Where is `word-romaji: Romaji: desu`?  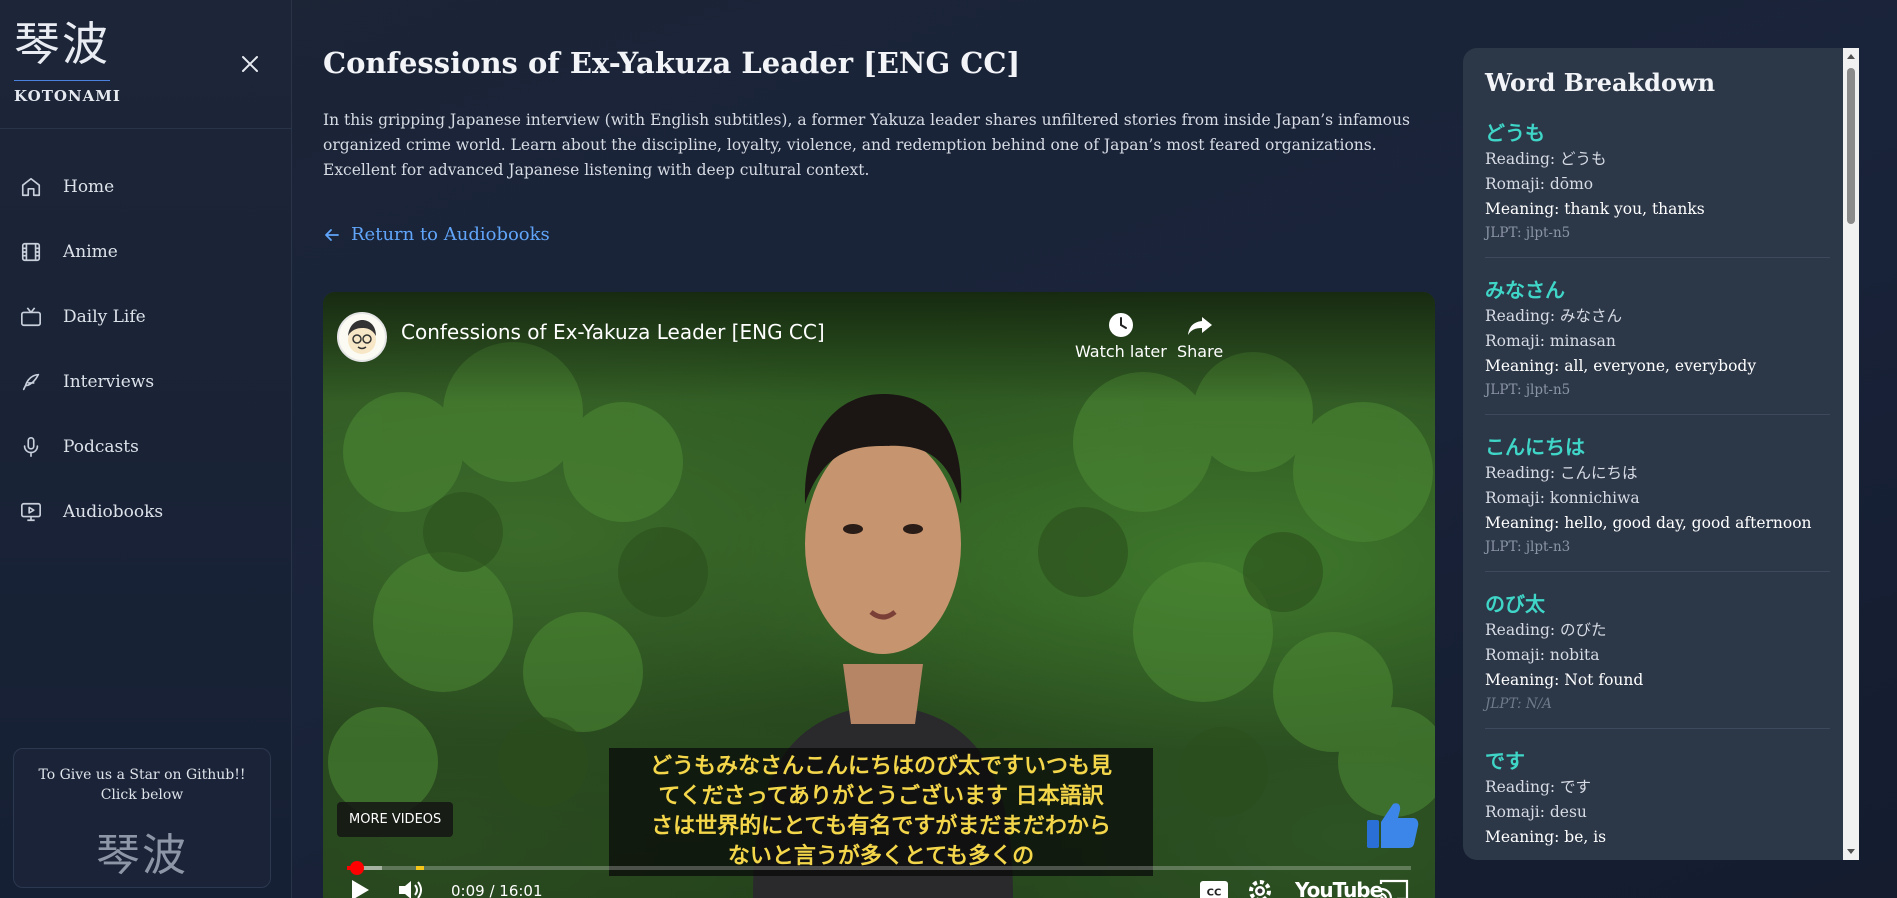 word-romaji: Romaji: desu is located at coordinates (1536, 812).